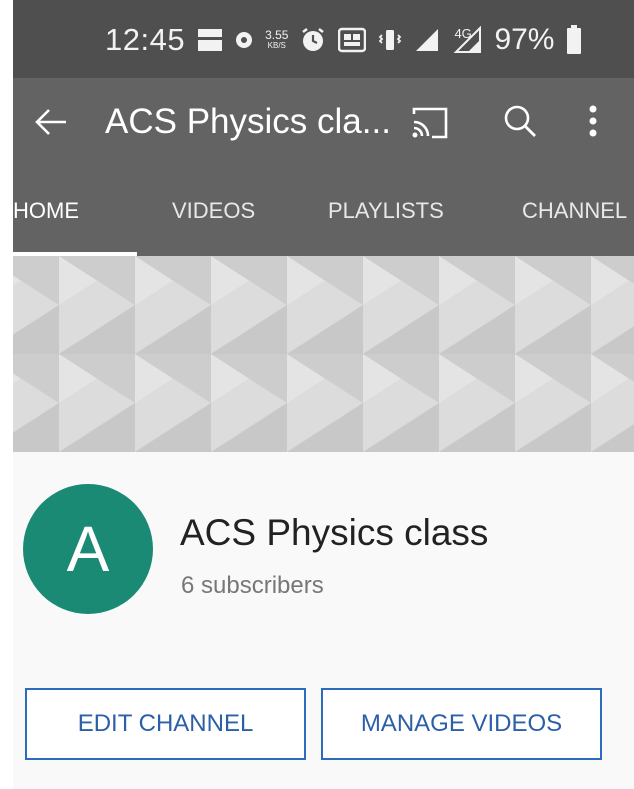 The width and height of the screenshot is (634, 789). I want to click on mobile-signal-icon: 4G, so click(467, 40).